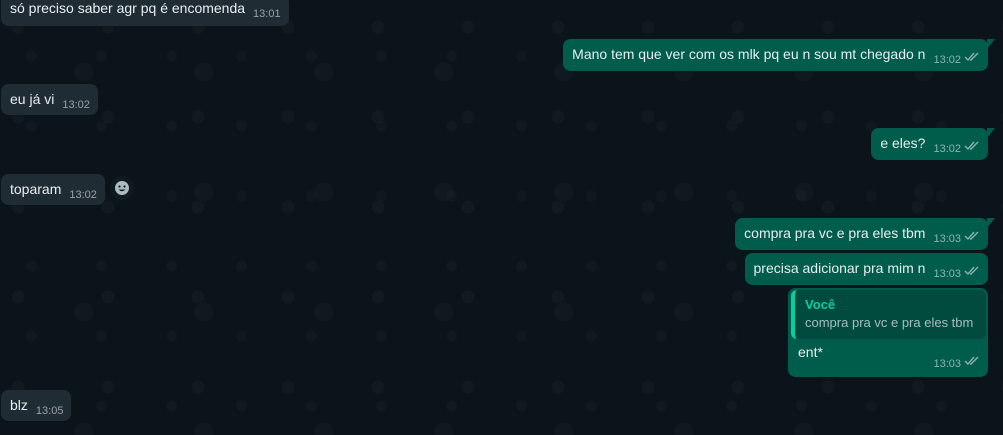  What do you see at coordinates (839, 268) in the screenshot?
I see `message-text: precisa adicionar pra mim n` at bounding box center [839, 268].